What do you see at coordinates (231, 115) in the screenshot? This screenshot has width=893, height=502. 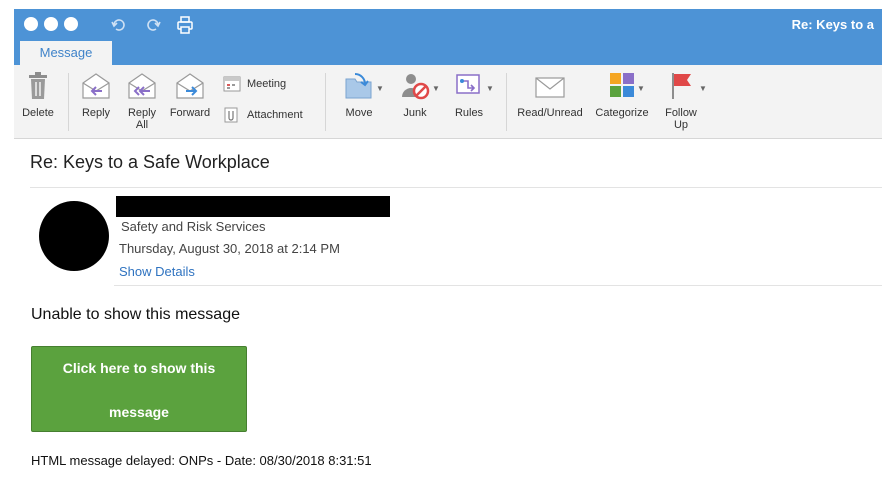 I see `paperclip-icon` at bounding box center [231, 115].